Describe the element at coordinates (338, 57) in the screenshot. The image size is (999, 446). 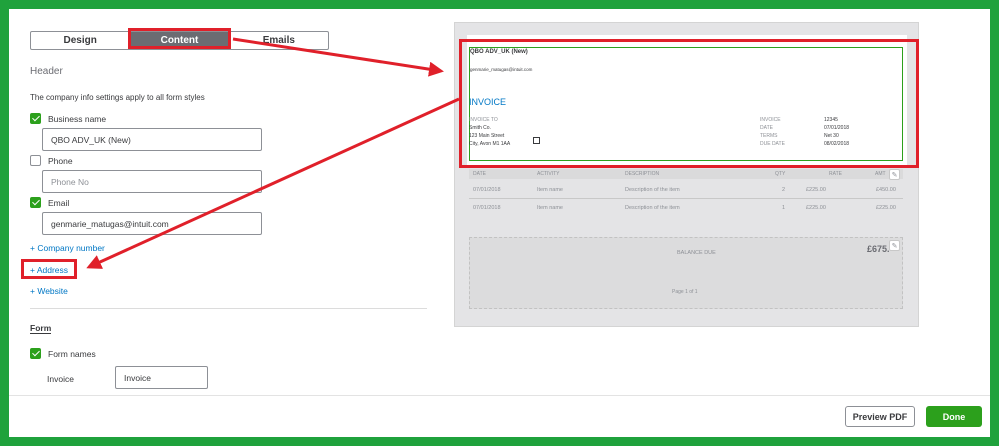
I see `arrow-to-header-preview` at that location.